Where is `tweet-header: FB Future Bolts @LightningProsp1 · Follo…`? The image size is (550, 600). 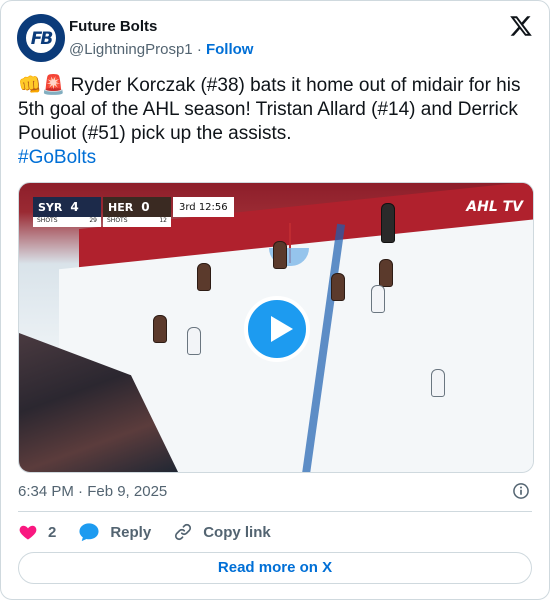 tweet-header: FB Future Bolts @LightningProsp1 · Follo… is located at coordinates (275, 38).